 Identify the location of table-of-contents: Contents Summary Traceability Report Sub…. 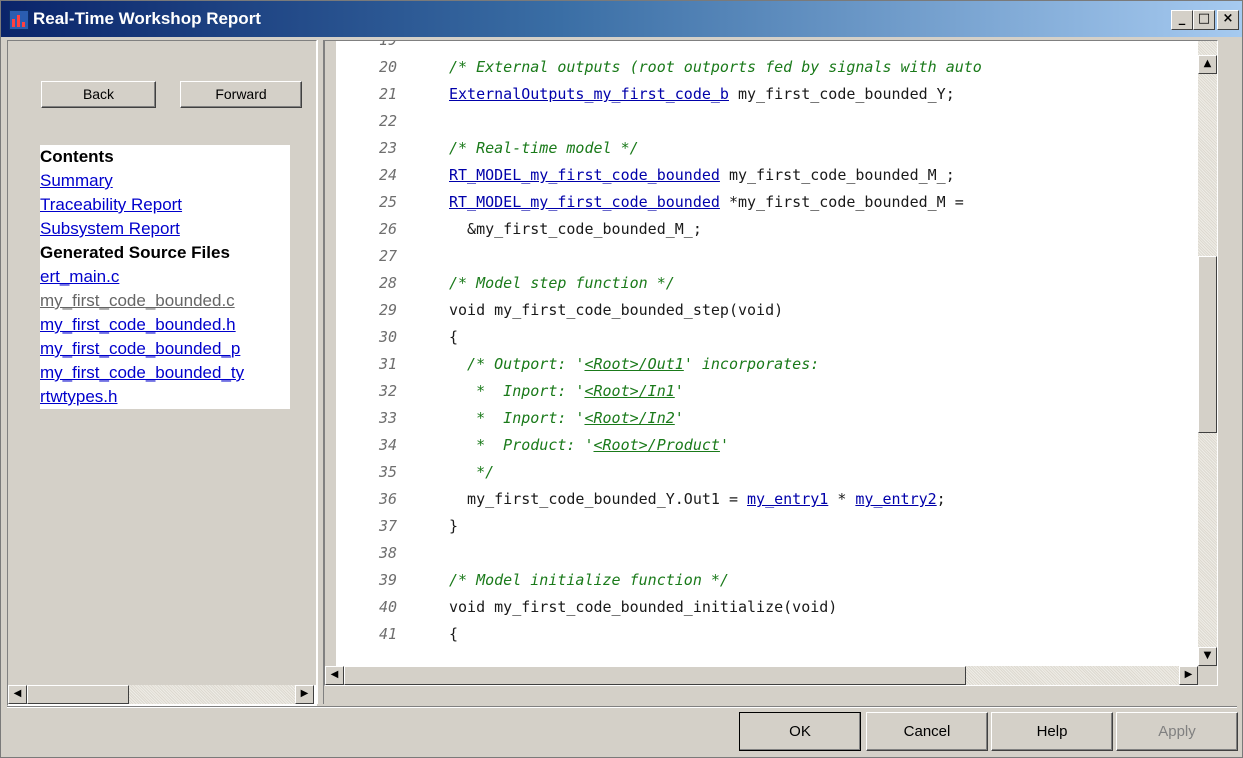
(165, 277).